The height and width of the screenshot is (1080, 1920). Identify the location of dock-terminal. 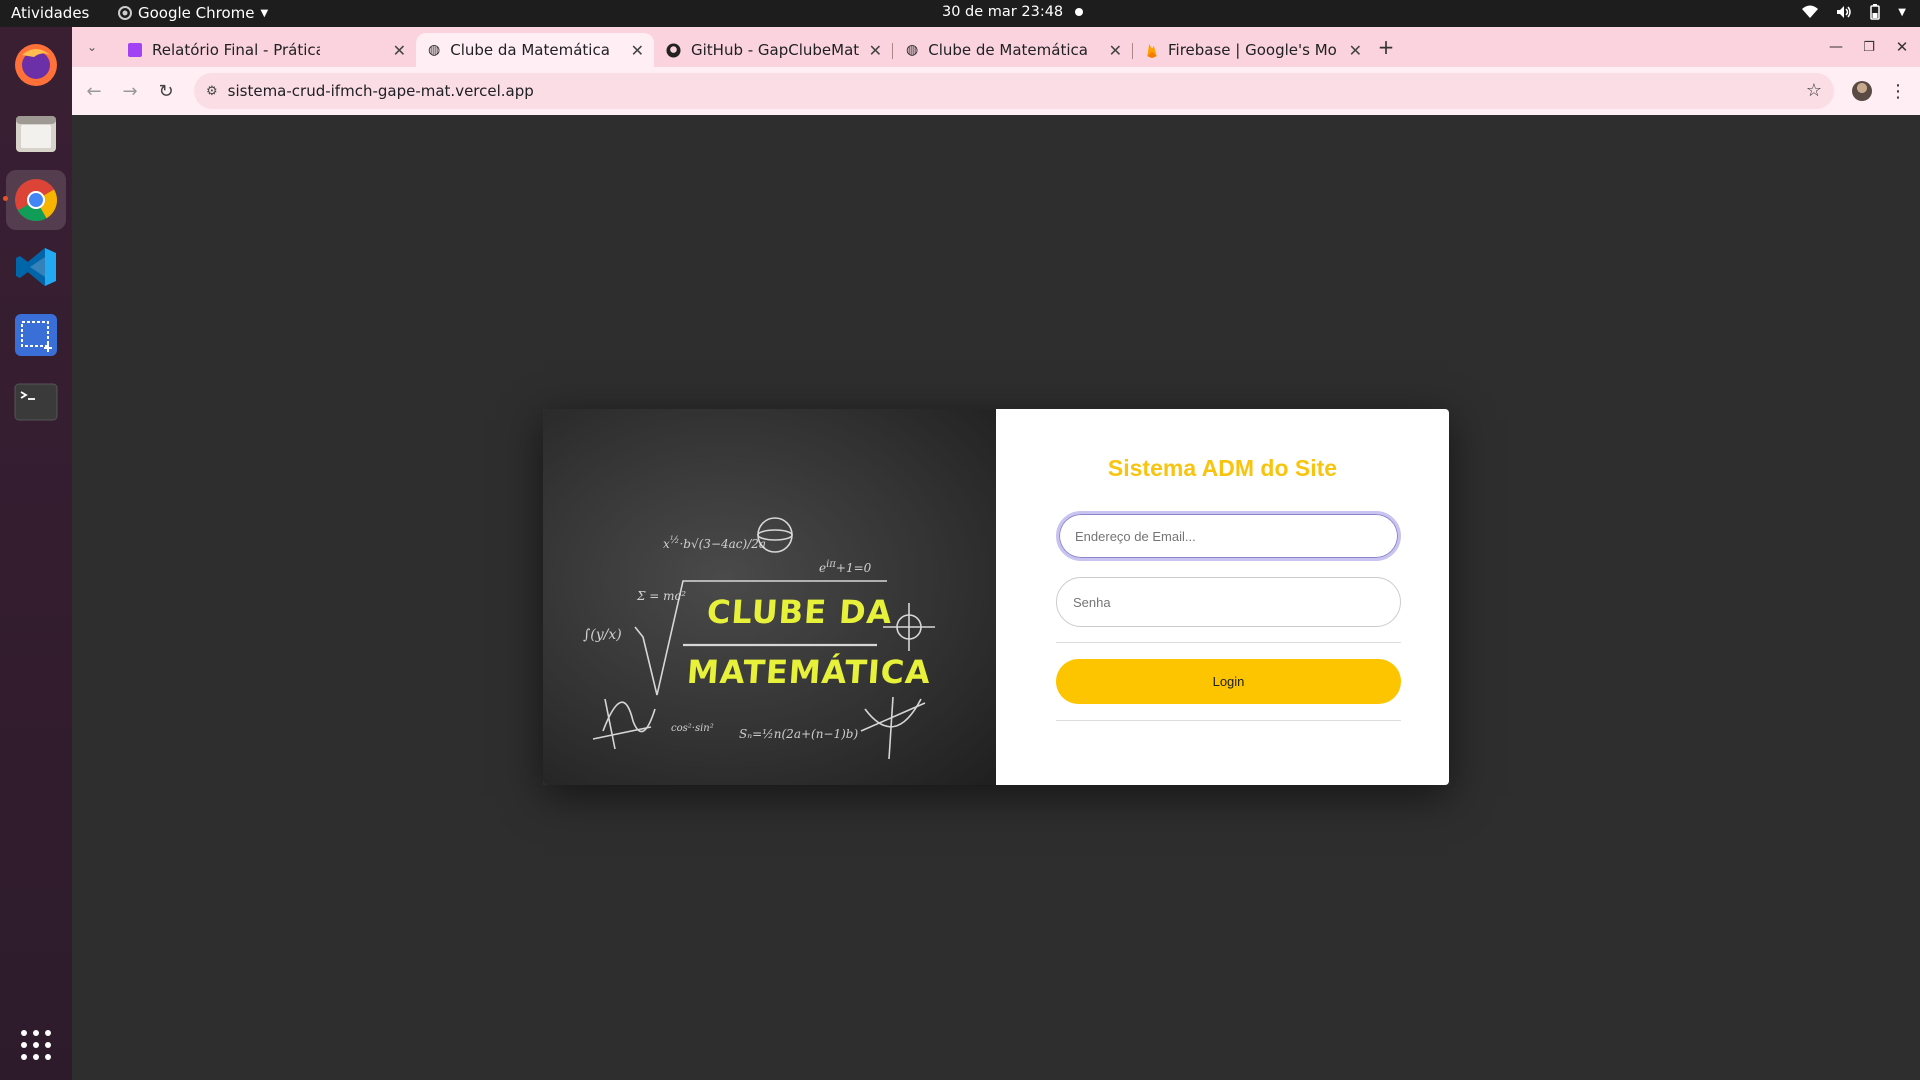
(36, 402).